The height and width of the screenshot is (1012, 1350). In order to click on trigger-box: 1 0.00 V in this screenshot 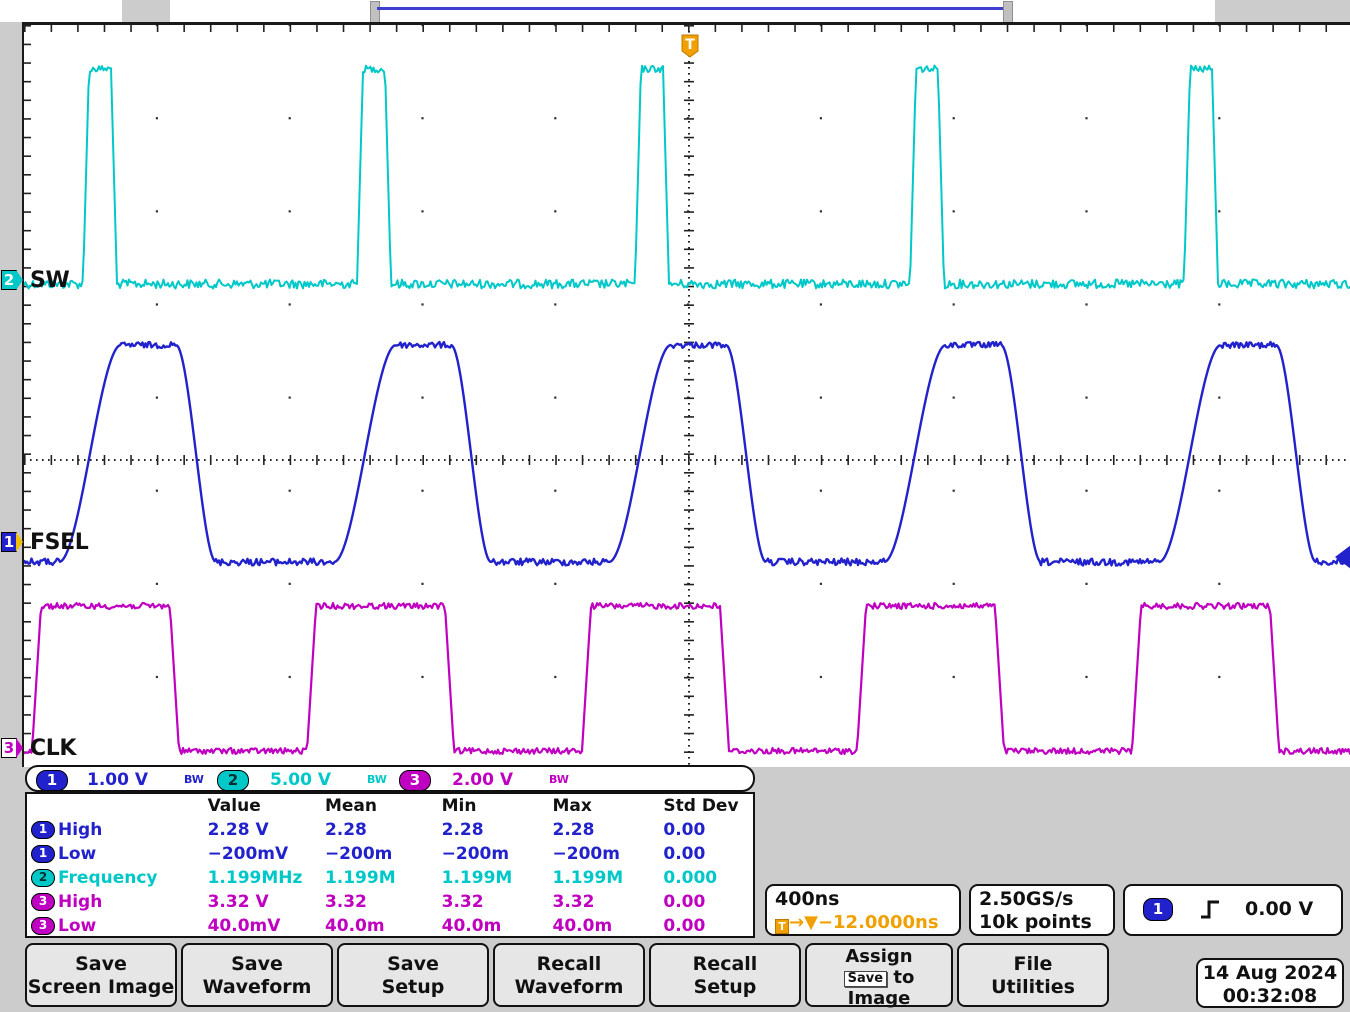, I will do `click(1233, 910)`.